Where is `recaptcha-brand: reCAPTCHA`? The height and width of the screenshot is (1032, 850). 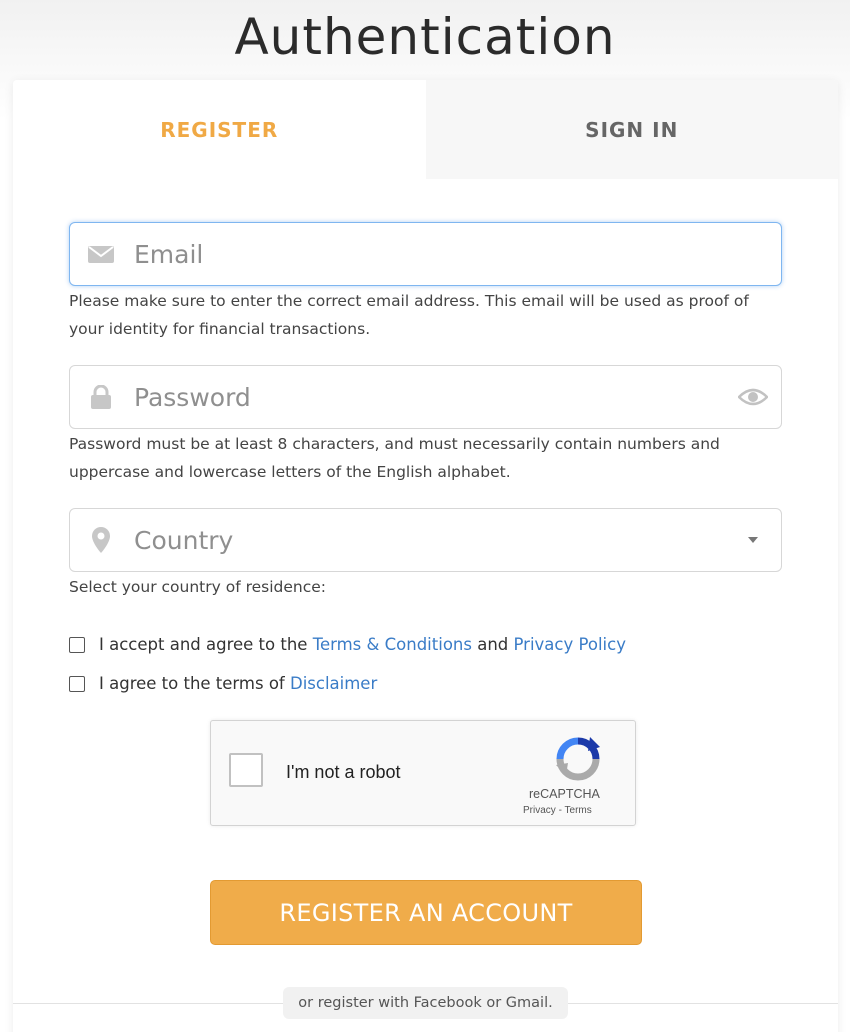 recaptcha-brand: reCAPTCHA is located at coordinates (564, 794).